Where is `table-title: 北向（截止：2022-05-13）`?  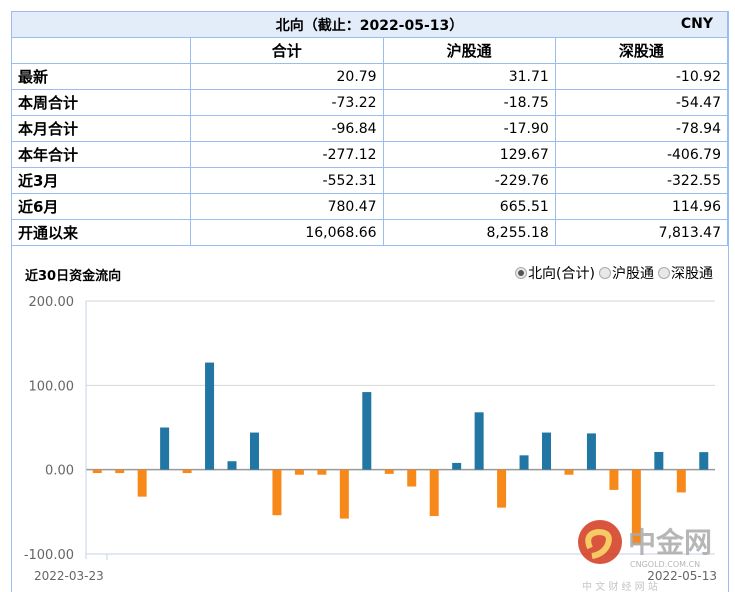 table-title: 北向（截止：2022-05-13） is located at coordinates (369, 25).